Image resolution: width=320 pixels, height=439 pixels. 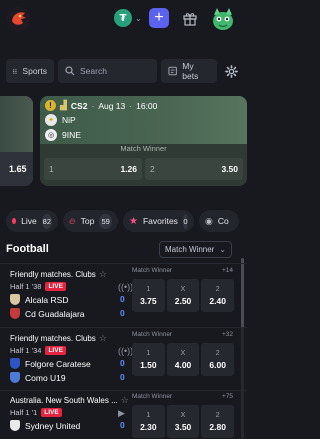 What do you see at coordinates (194, 169) in the screenshot?
I see `odd-button-2: 2 3.50` at bounding box center [194, 169].